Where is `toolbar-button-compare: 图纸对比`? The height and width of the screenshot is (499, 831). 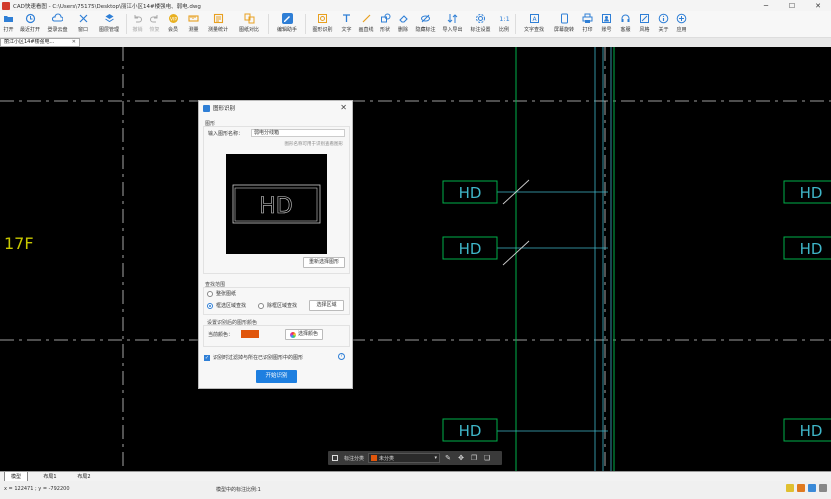
toolbar-button-compare: 图纸对比 is located at coordinates (249, 24).